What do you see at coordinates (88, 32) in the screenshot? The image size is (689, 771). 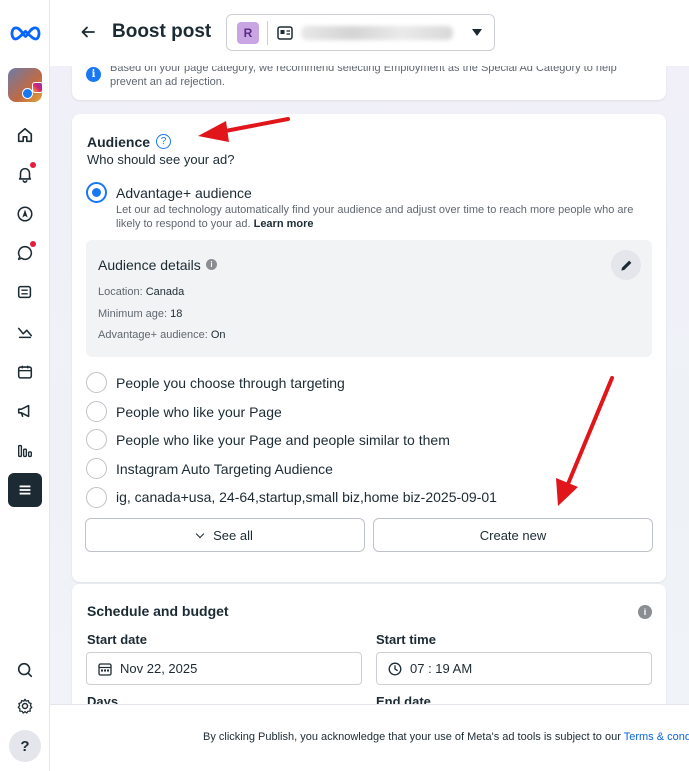 I see `back-arrow-icon` at bounding box center [88, 32].